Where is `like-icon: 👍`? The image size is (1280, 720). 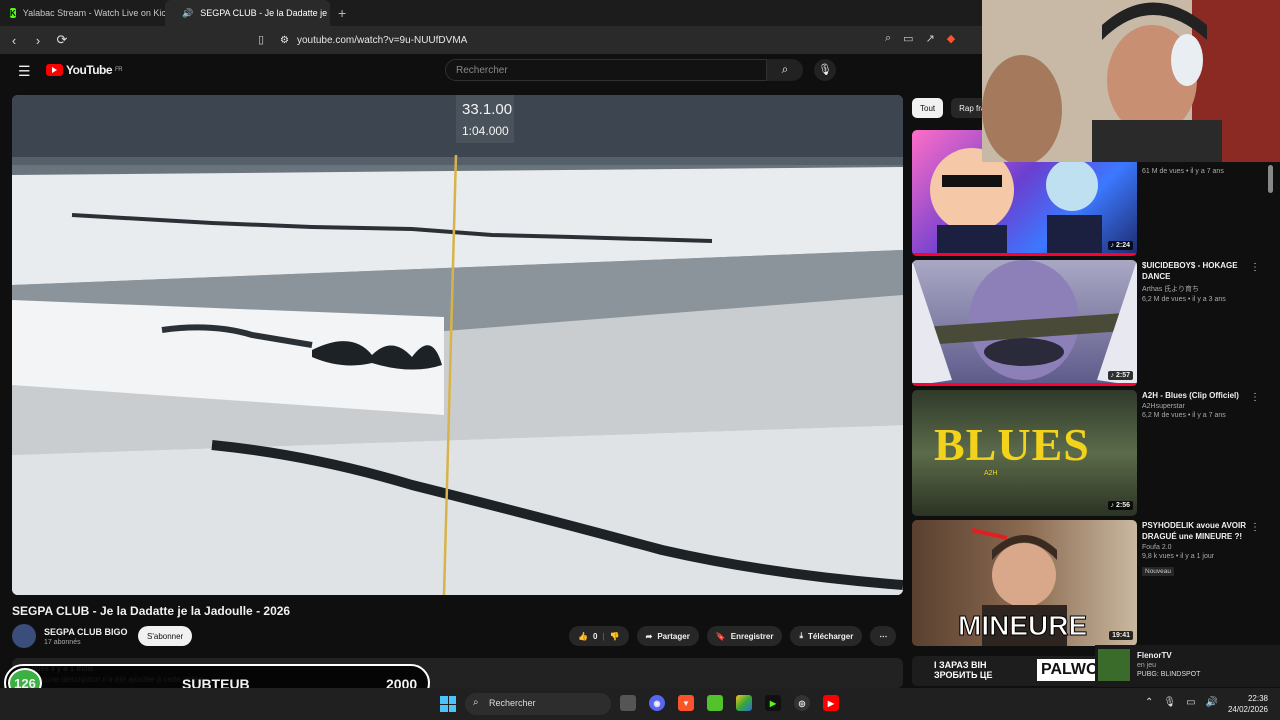 like-icon: 👍 is located at coordinates (583, 636).